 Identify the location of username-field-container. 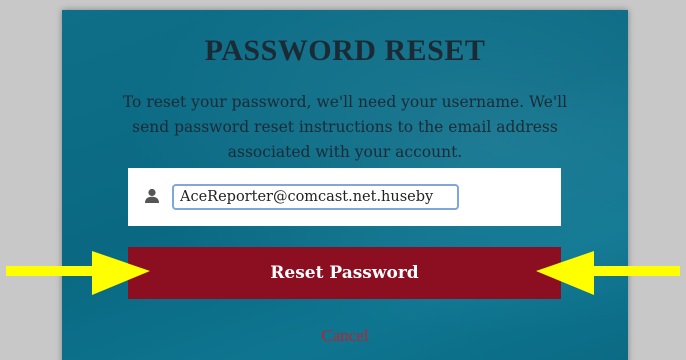
(344, 197).